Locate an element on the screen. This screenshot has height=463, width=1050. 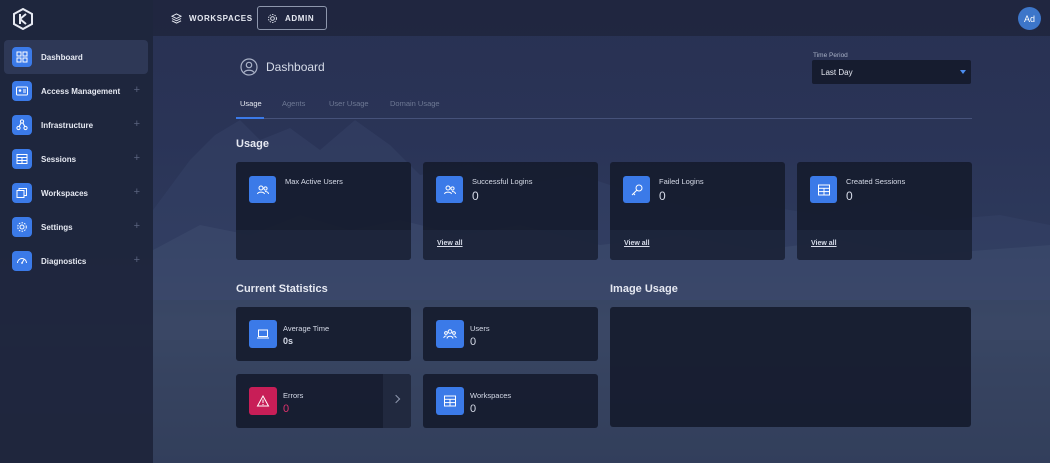
sidebar-item-label: Sessions is located at coordinates (59, 159).